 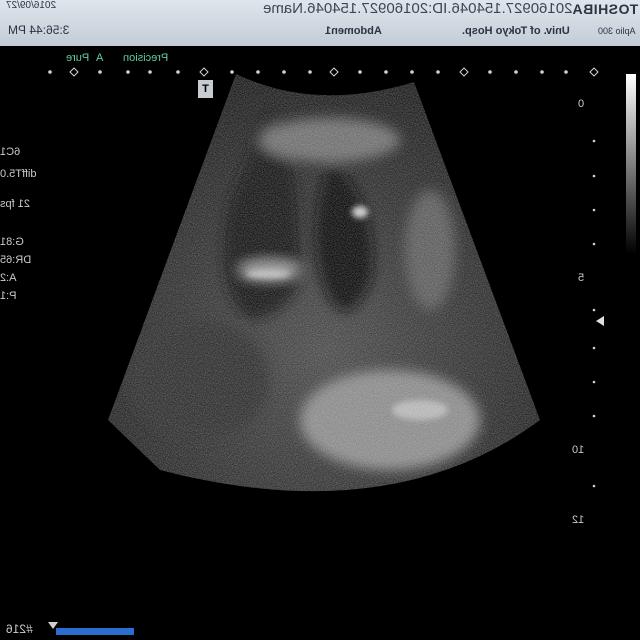 I want to click on lateral-scale, so click(x=323, y=72).